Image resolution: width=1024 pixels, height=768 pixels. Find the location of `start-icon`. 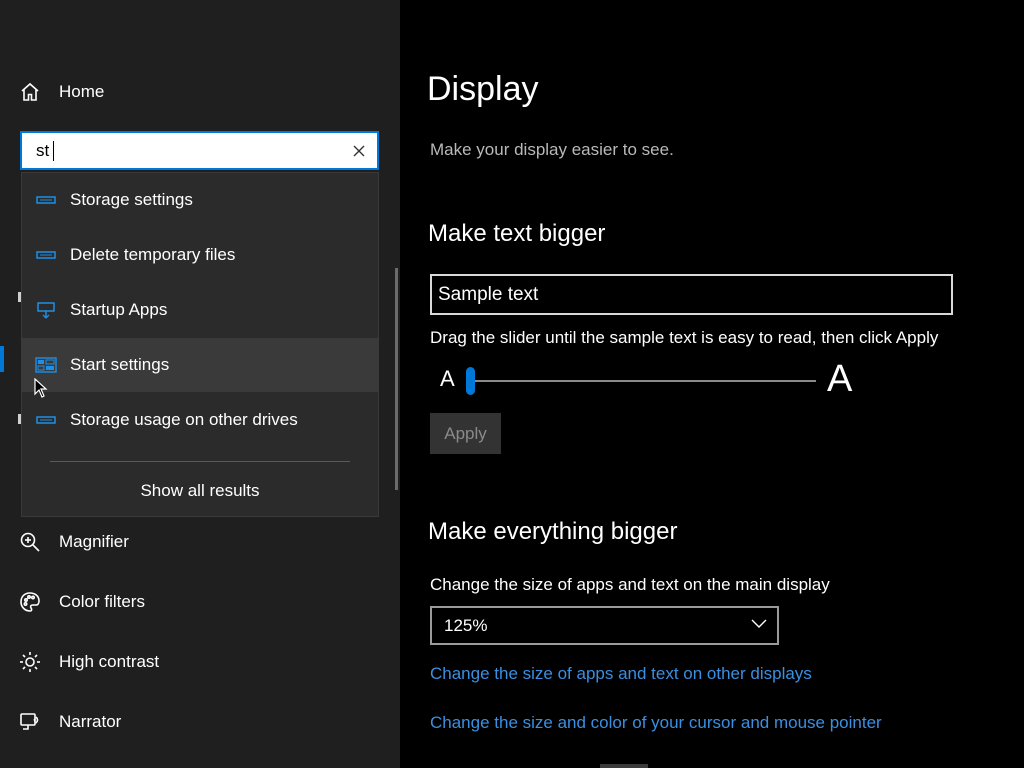

start-icon is located at coordinates (46, 365).